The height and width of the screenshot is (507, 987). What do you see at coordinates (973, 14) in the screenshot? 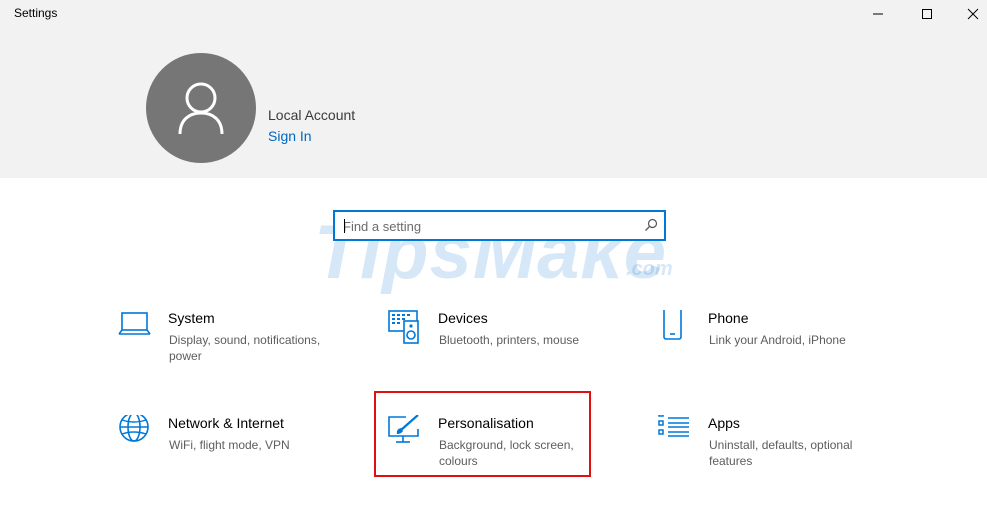
I see `close-icon` at bounding box center [973, 14].